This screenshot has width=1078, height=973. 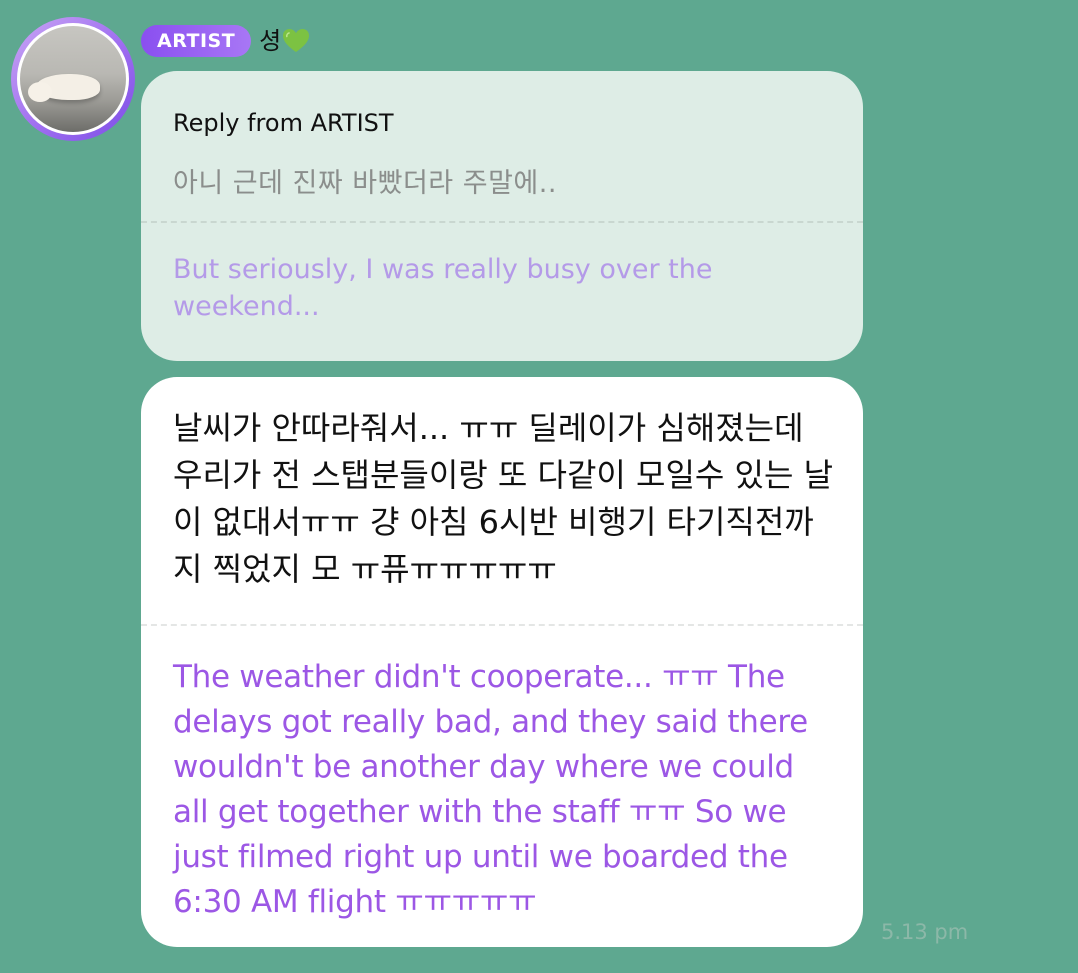 What do you see at coordinates (196, 41) in the screenshot?
I see `artist-badge: ARTIST` at bounding box center [196, 41].